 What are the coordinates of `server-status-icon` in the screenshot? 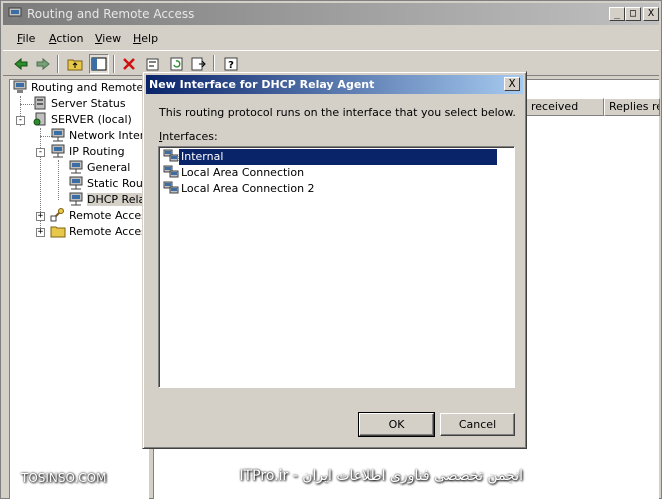 It's located at (40, 103).